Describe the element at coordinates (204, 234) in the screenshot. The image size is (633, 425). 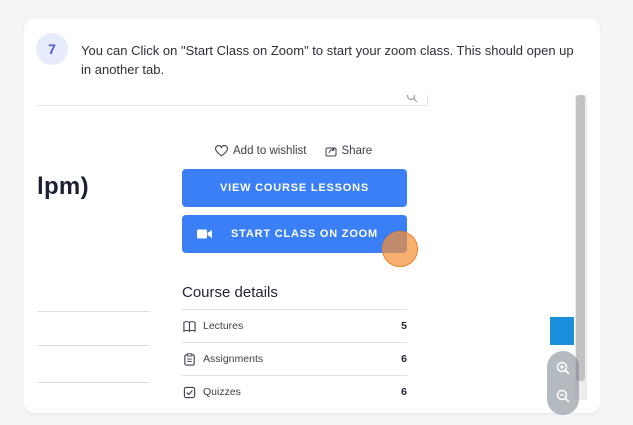
I see `video-camera-icon` at that location.